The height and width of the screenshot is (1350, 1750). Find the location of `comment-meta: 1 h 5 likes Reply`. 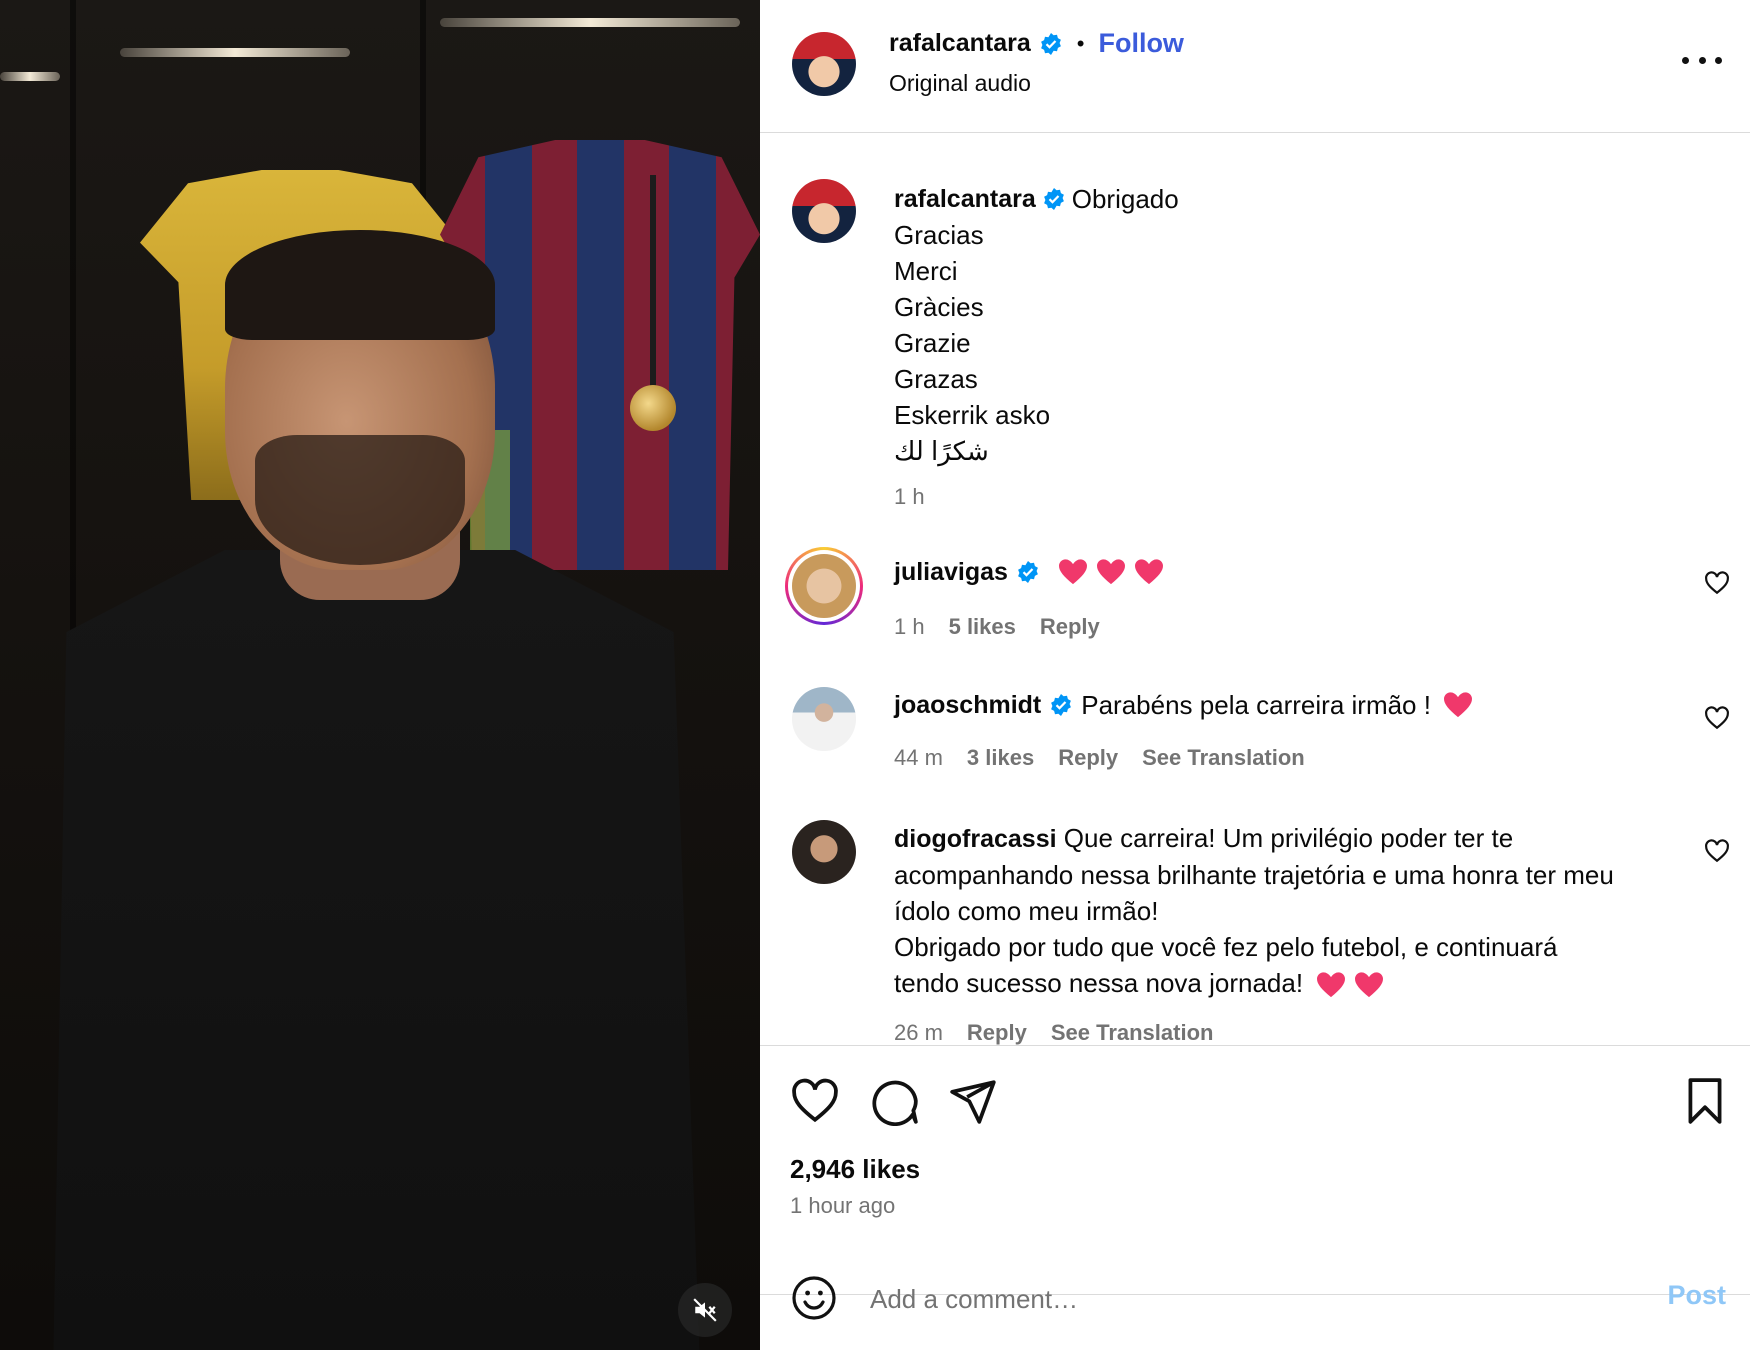

comment-meta: 1 h 5 likes Reply is located at coordinates (997, 627).